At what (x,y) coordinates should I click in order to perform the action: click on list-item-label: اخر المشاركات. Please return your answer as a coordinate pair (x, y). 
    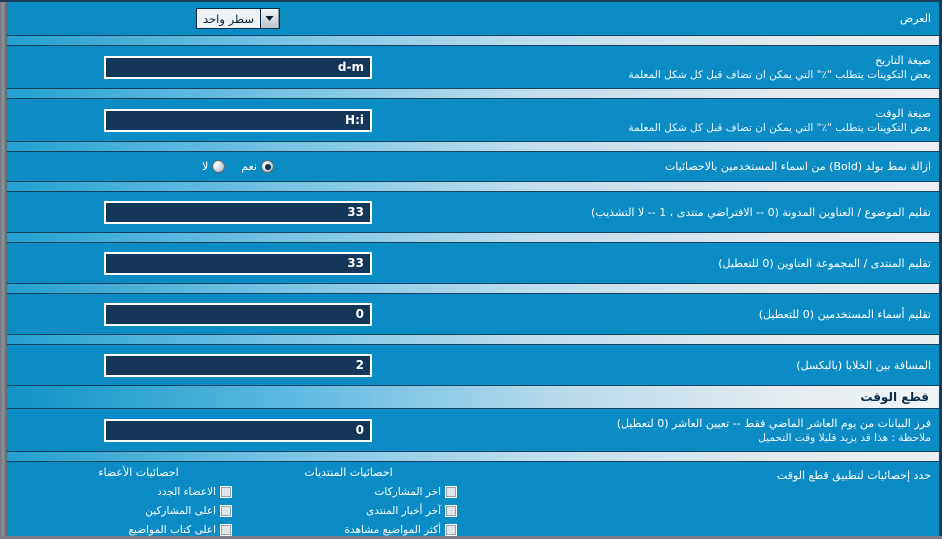
    Looking at the image, I should click on (407, 491).